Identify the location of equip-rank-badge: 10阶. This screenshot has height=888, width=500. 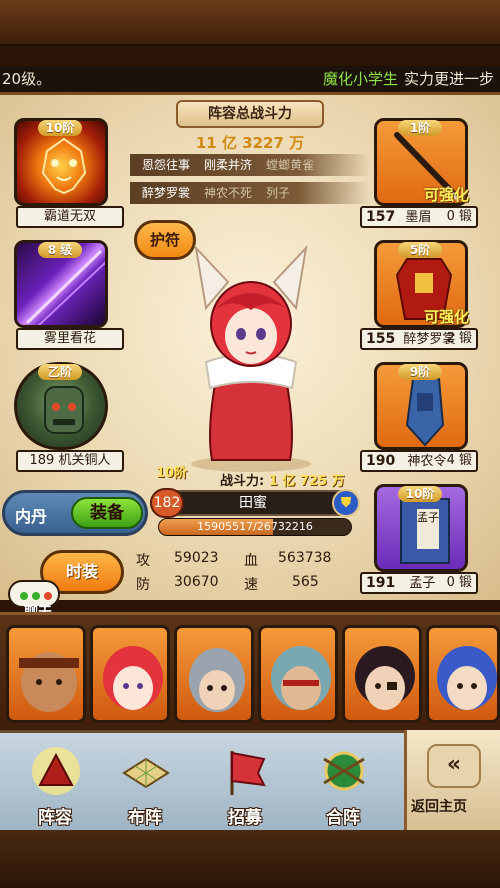
(420, 494).